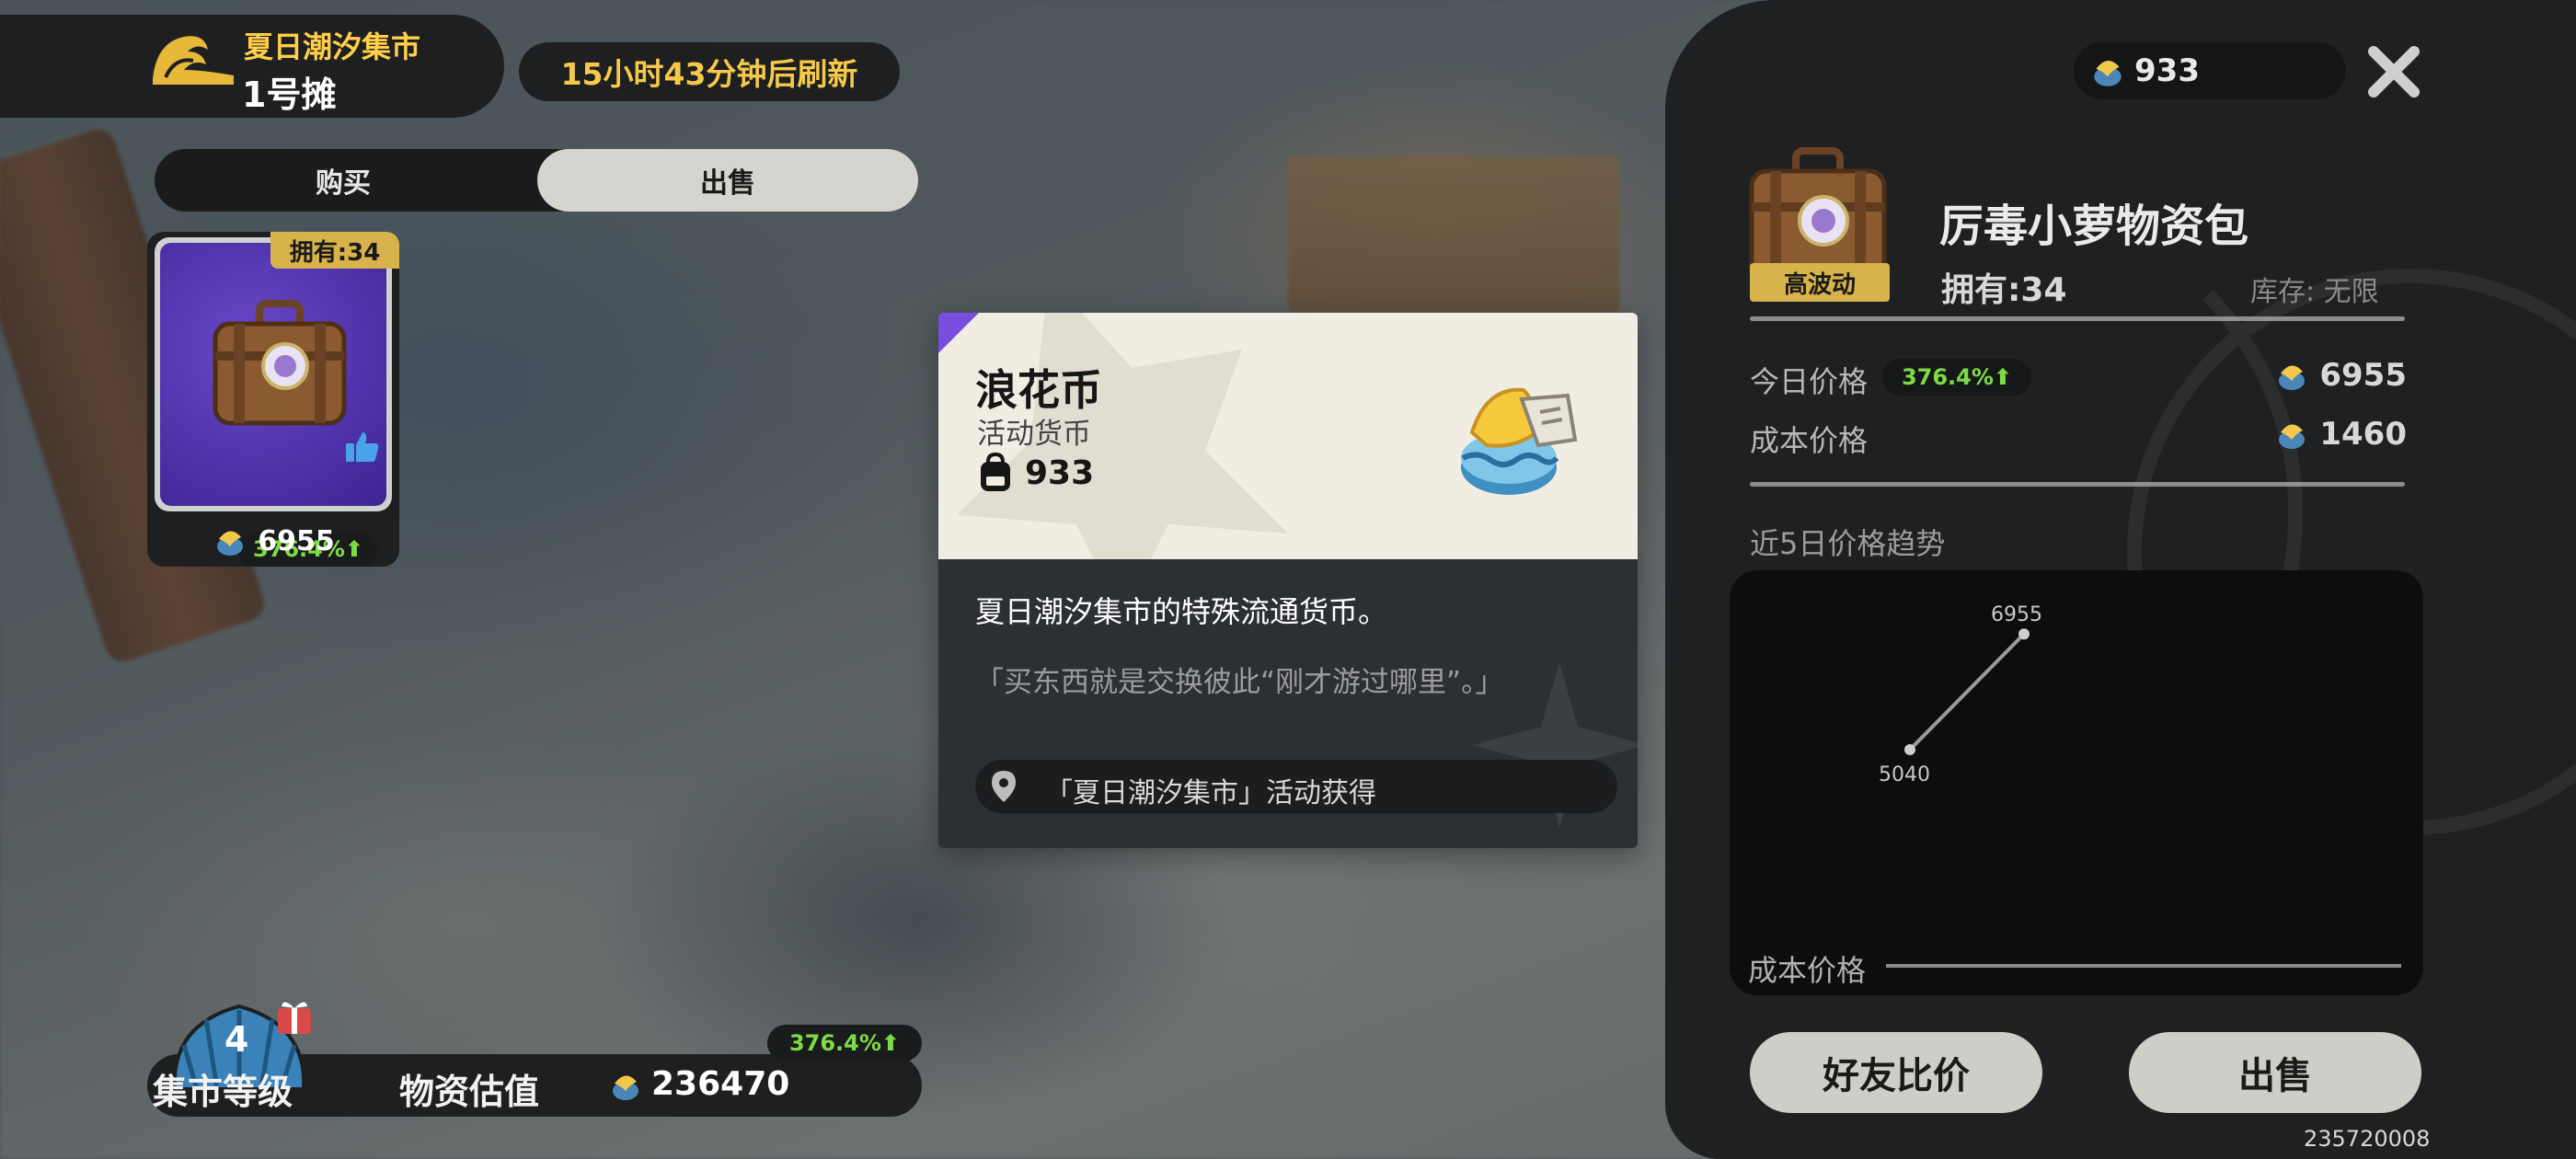 This screenshot has height=1159, width=2576. I want to click on tab-buy: 购买, so click(343, 180).